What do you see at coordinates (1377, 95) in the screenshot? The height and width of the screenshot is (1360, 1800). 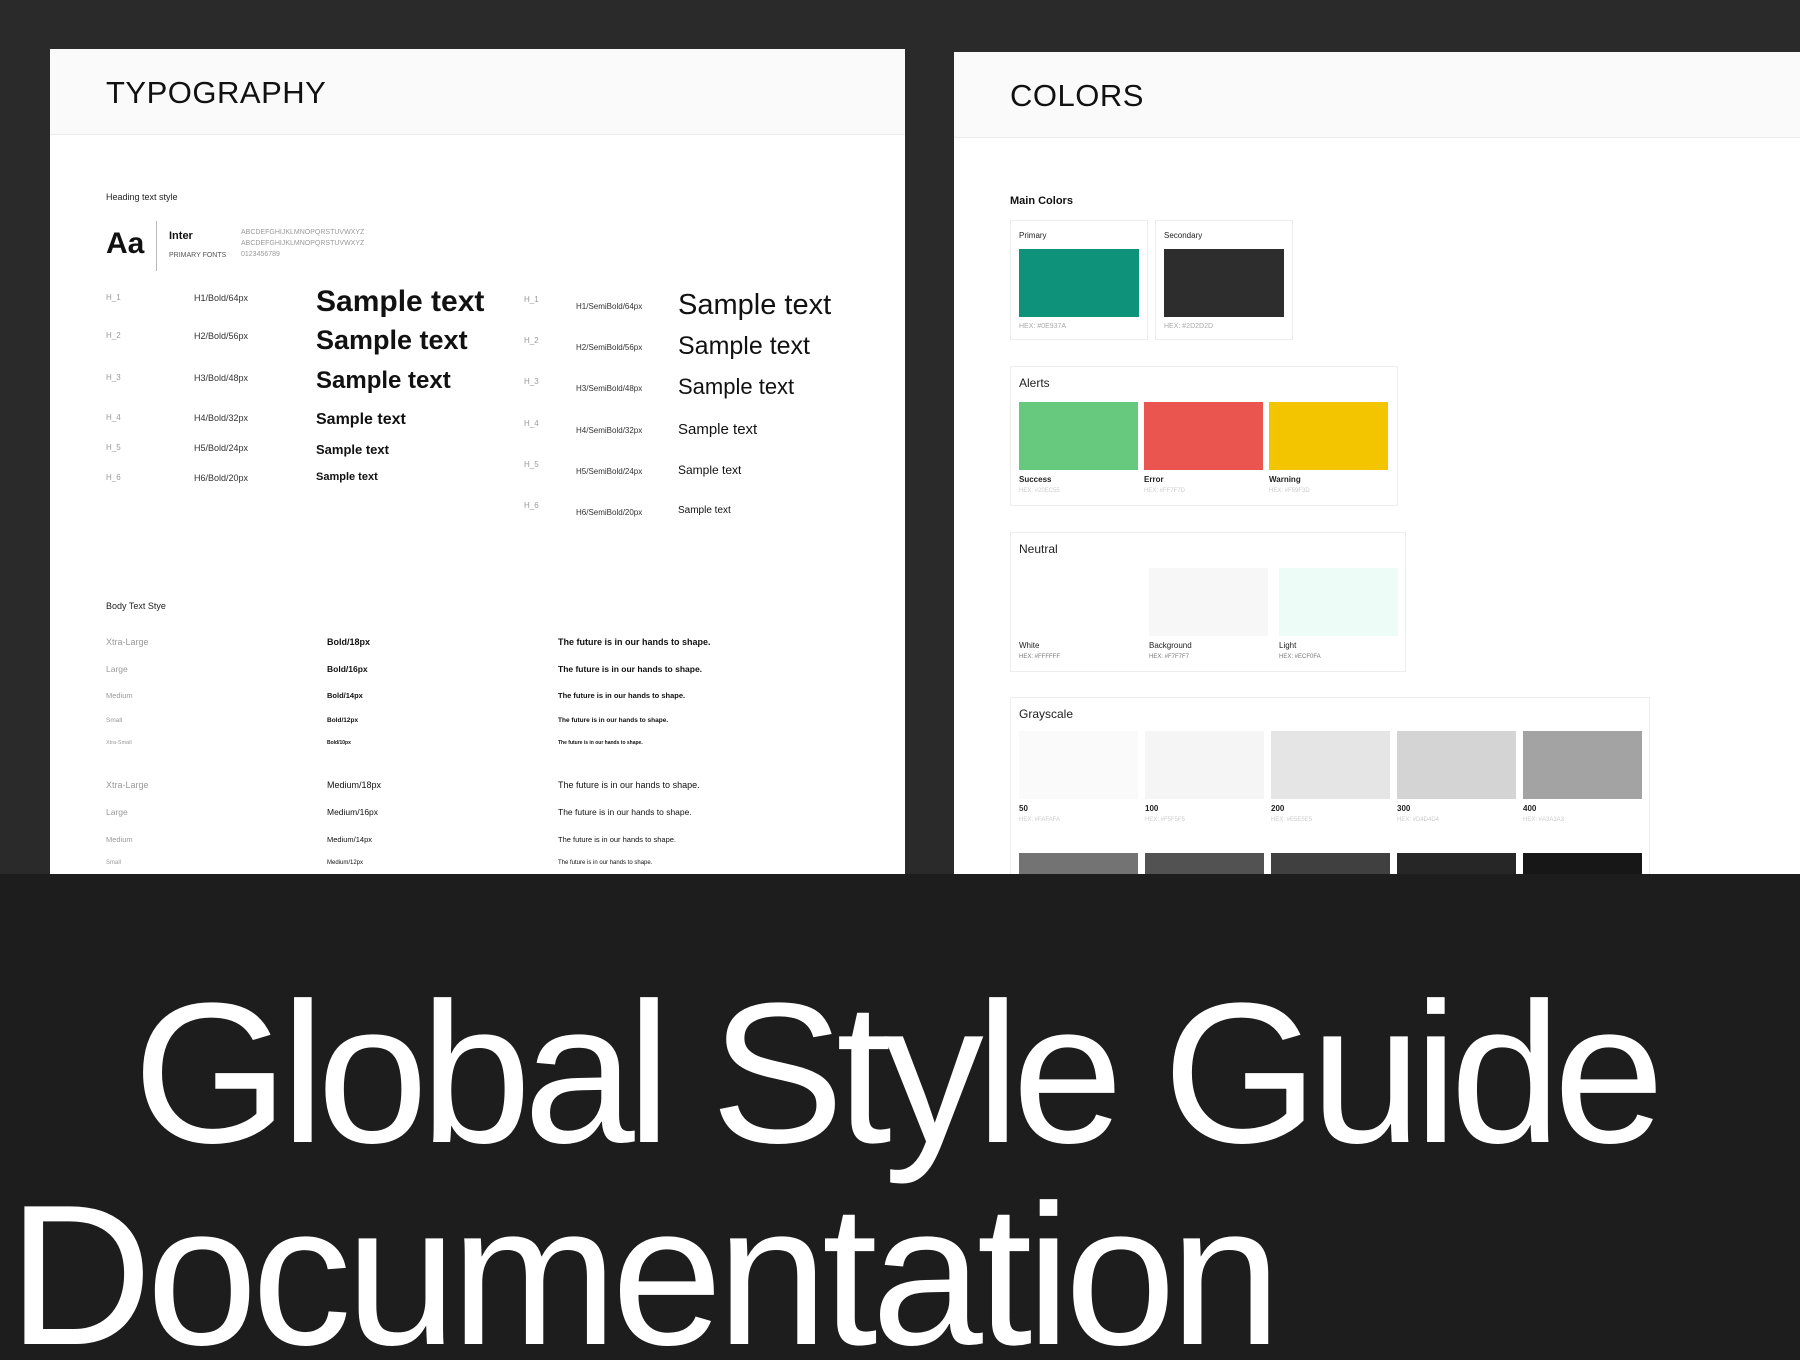 I see `colors-header: COLORS` at bounding box center [1377, 95].